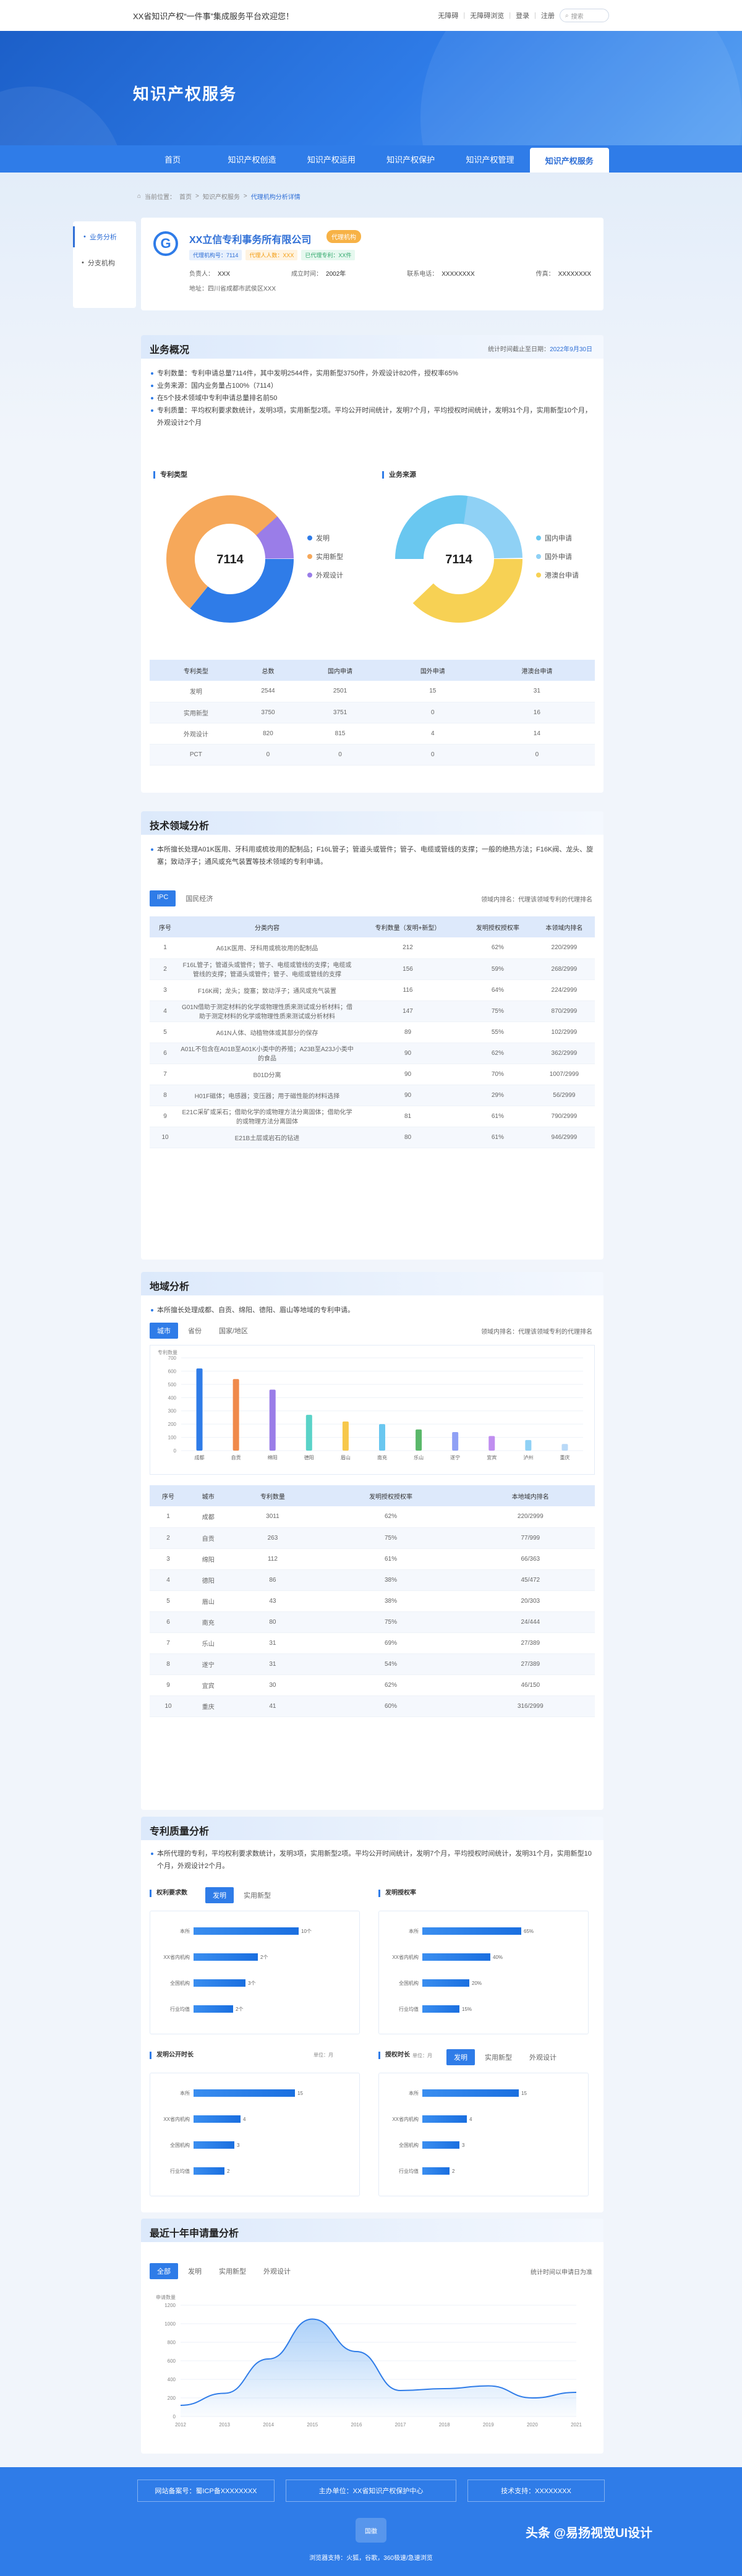 The image size is (742, 2576). I want to click on x-tick-label: 重庆, so click(564, 1457).